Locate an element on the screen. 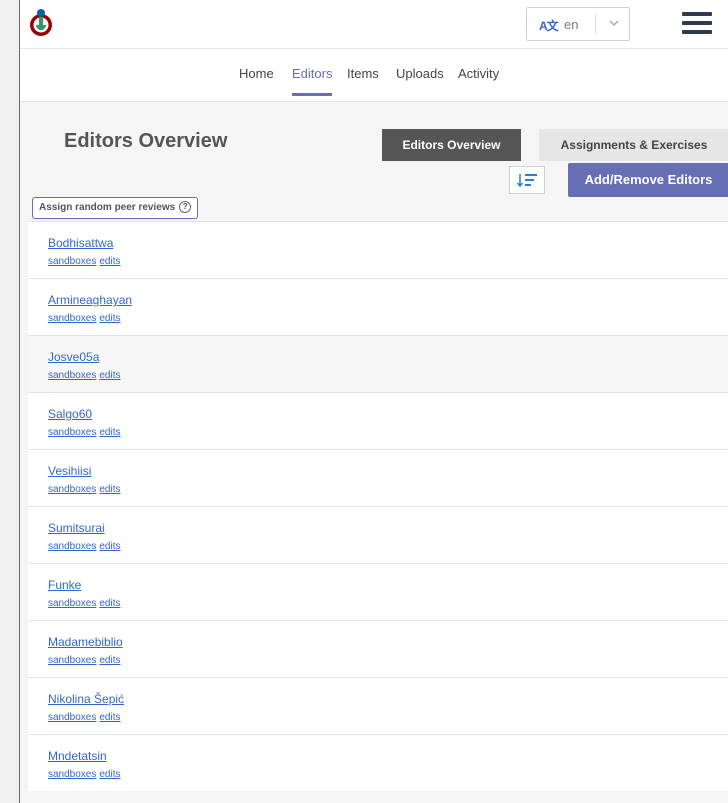 This screenshot has width=728, height=803. editor-name-link: Josve05a is located at coordinates (73, 357).